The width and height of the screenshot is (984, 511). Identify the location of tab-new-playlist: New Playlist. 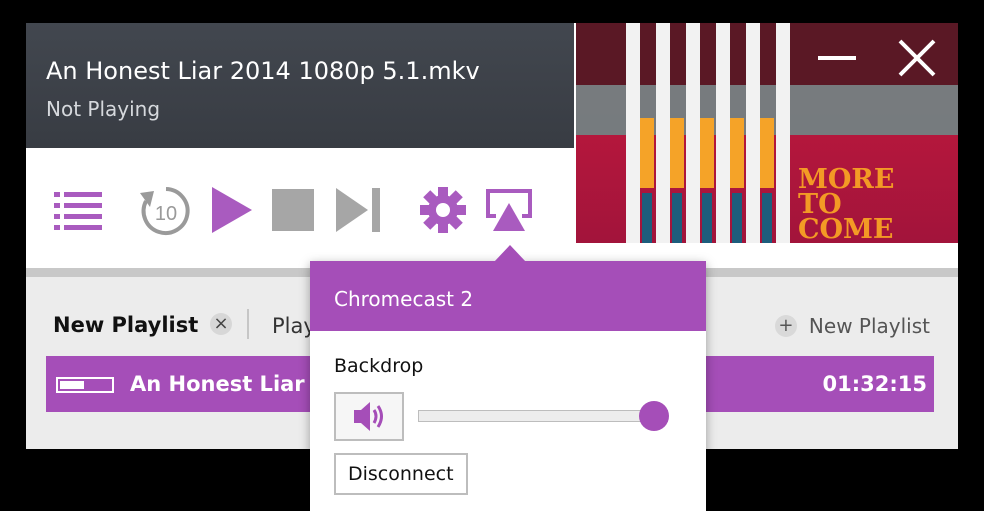
(125, 325).